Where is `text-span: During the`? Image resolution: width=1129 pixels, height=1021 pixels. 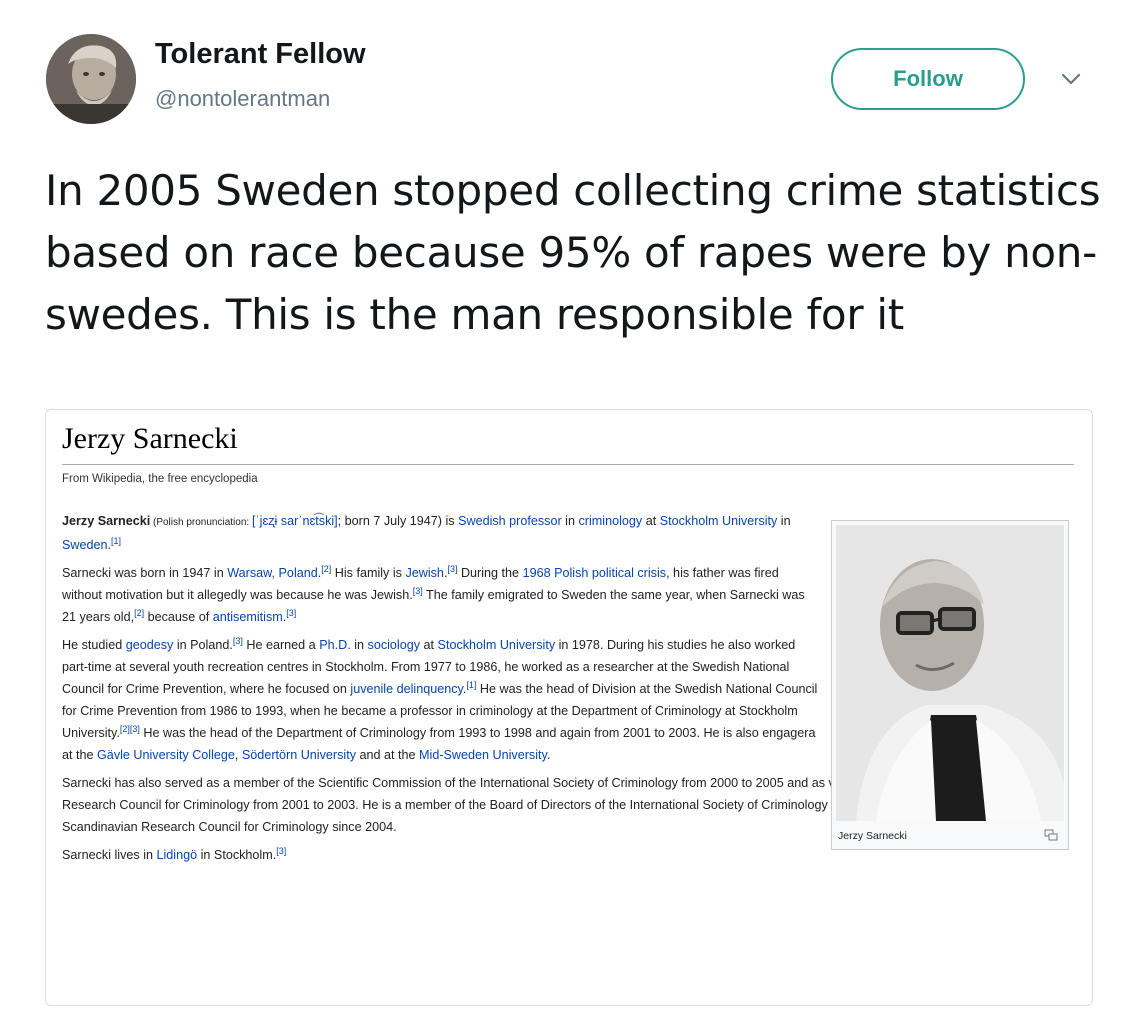 text-span: During the is located at coordinates (490, 573).